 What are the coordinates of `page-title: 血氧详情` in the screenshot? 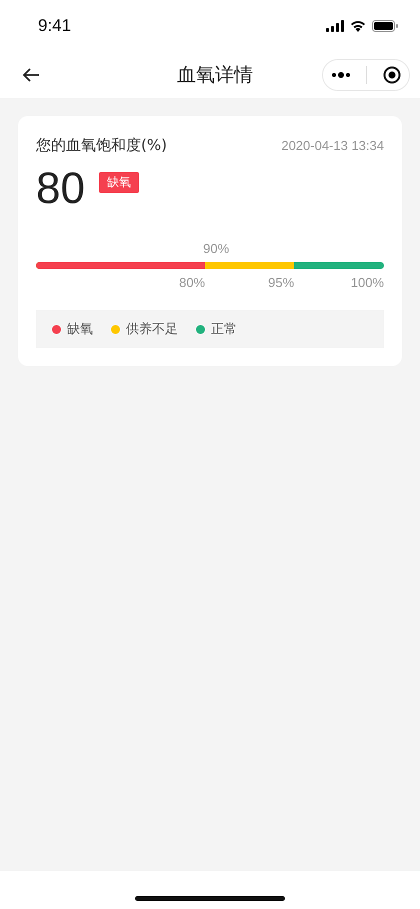 It's located at (215, 75).